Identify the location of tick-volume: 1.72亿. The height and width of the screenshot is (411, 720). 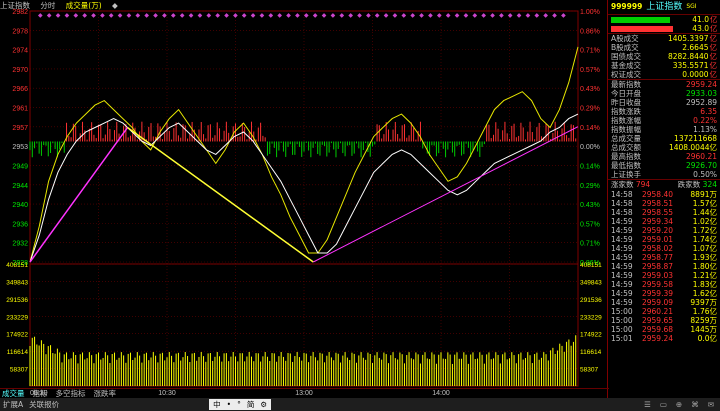
(704, 230).